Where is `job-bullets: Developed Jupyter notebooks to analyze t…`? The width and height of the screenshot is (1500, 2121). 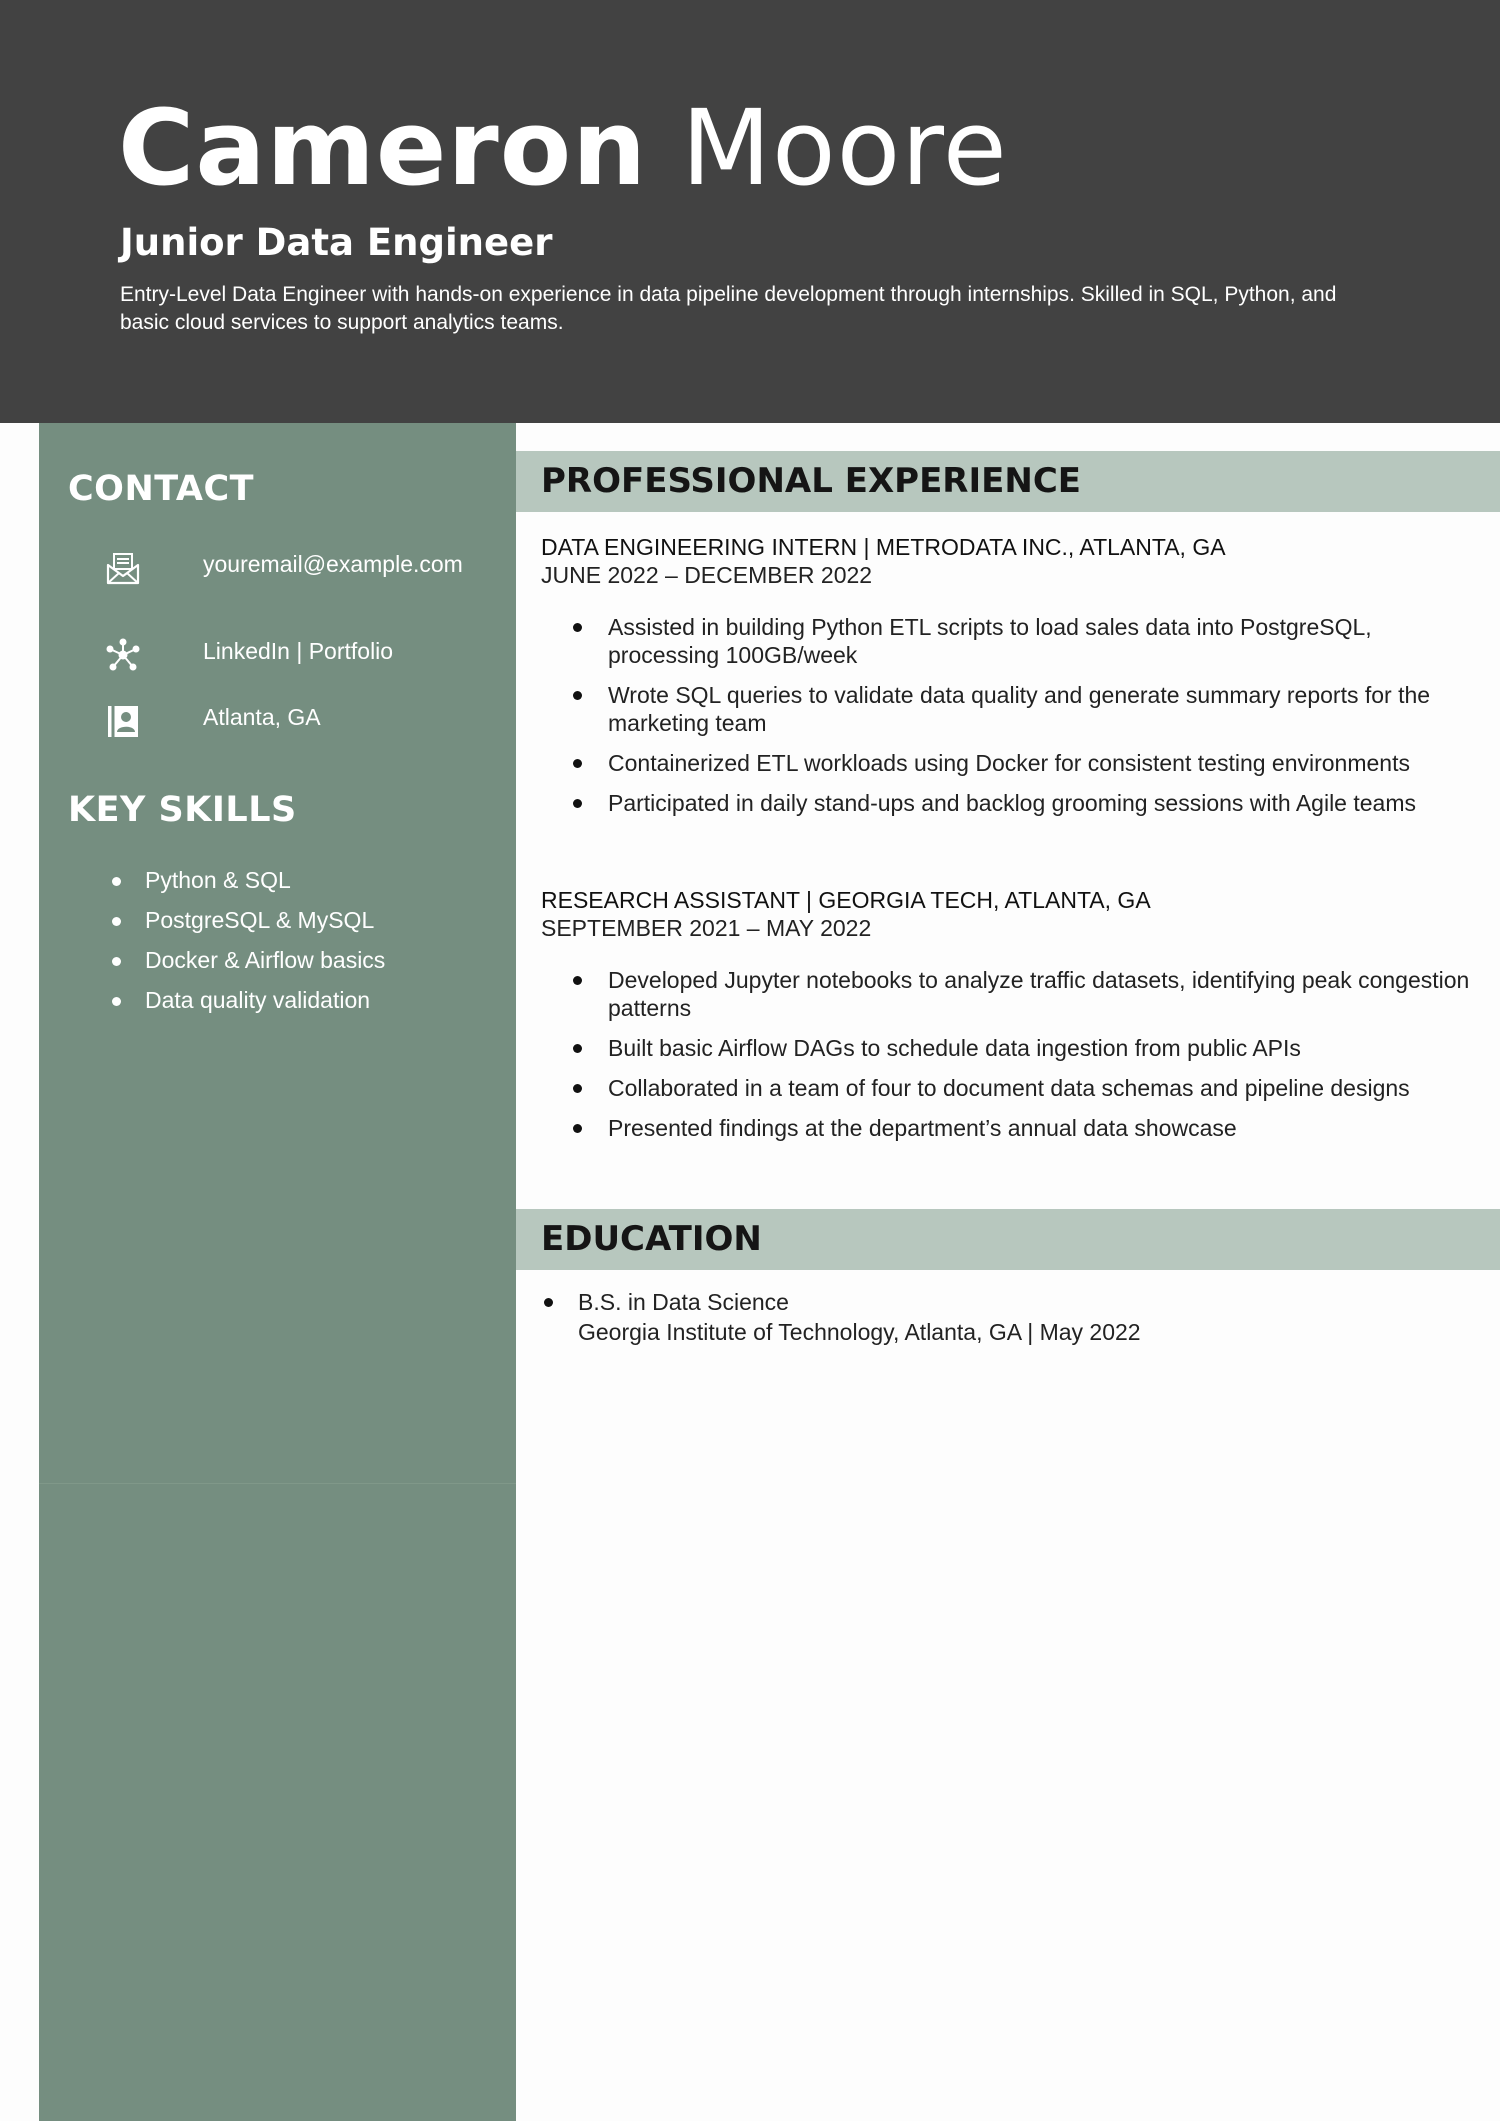
job-bullets: Developed Jupyter notebooks to analyze t… is located at coordinates (1006, 1054).